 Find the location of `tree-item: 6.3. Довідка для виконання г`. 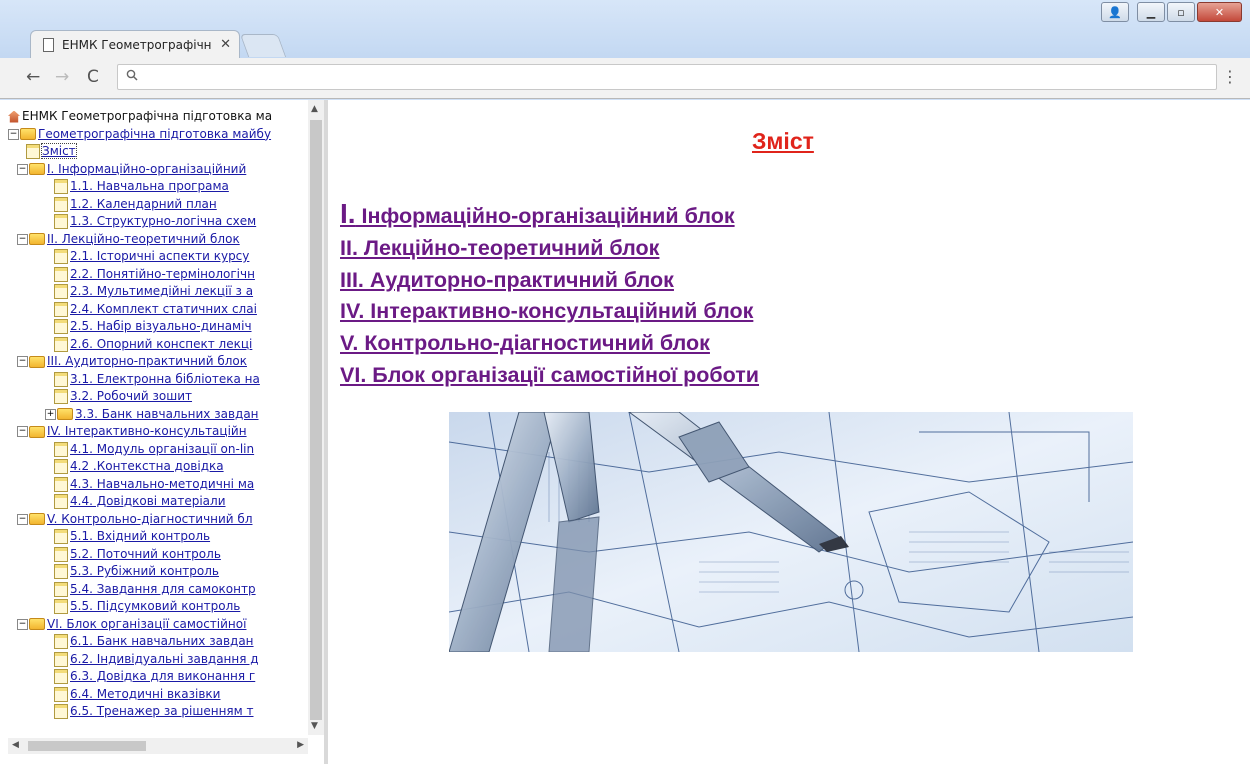

tree-item: 6.3. Довідка для виконання г is located at coordinates (158, 677).